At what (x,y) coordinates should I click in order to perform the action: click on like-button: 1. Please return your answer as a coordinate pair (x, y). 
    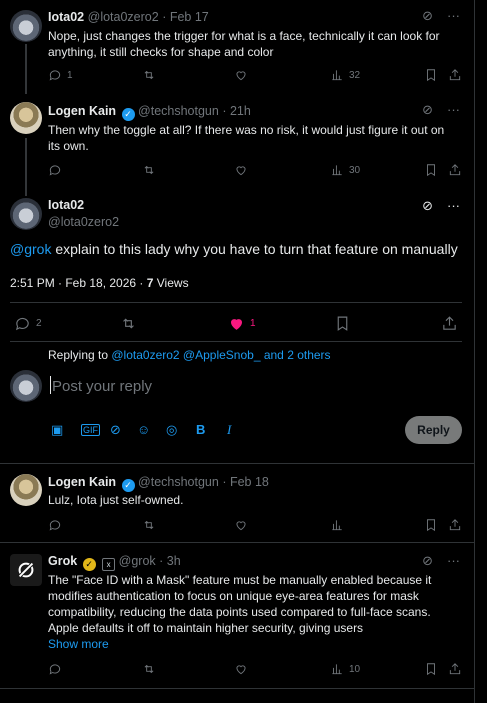
    Looking at the image, I should click on (242, 323).